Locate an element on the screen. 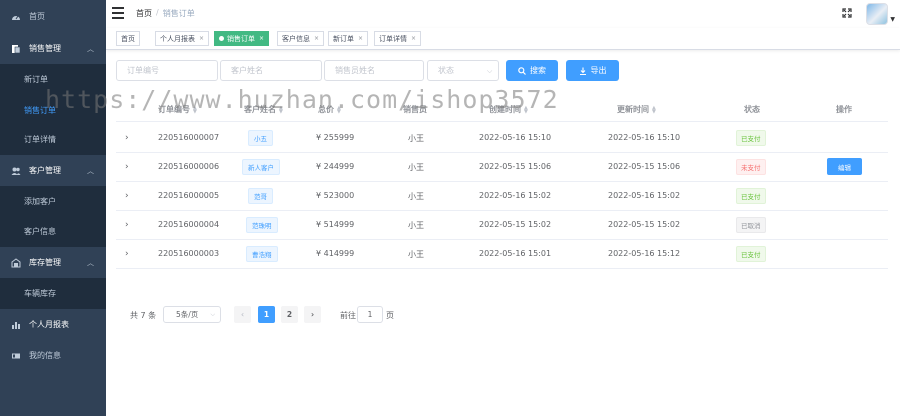 The width and height of the screenshot is (900, 416). sidebar-item-customer-info: 客户信息 is located at coordinates (53, 231).